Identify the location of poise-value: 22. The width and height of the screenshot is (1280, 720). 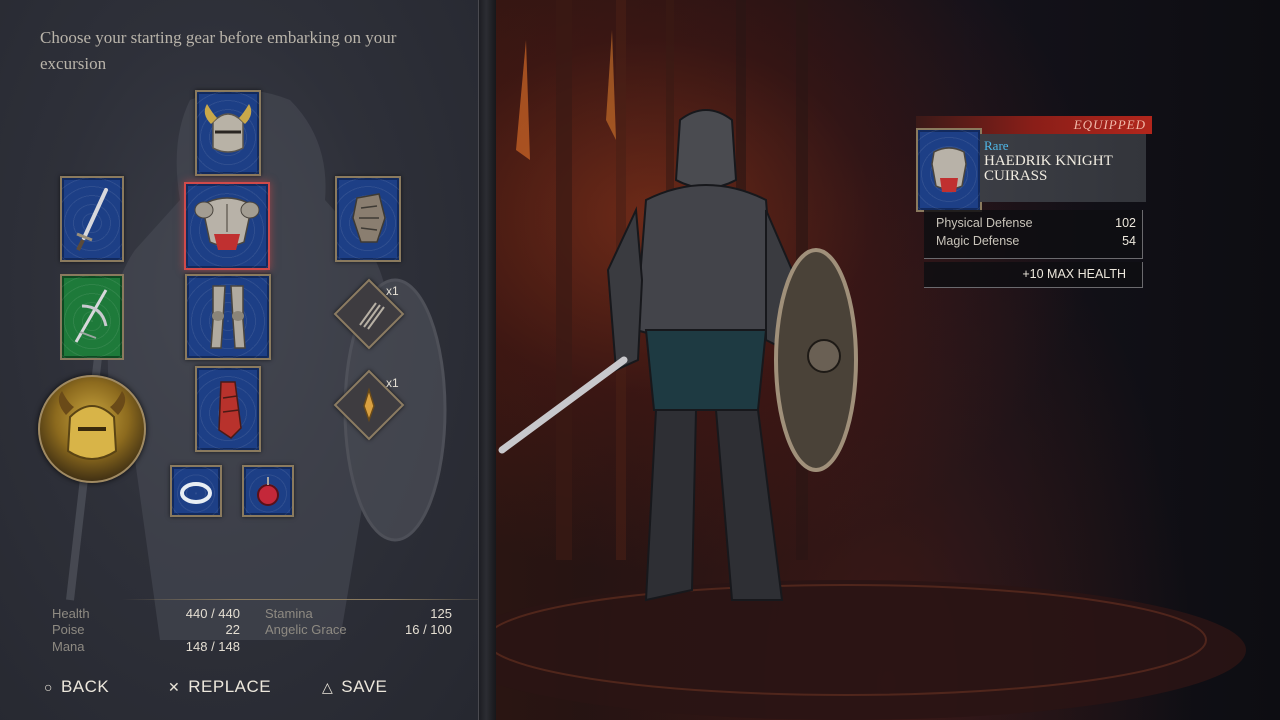
(232, 629).